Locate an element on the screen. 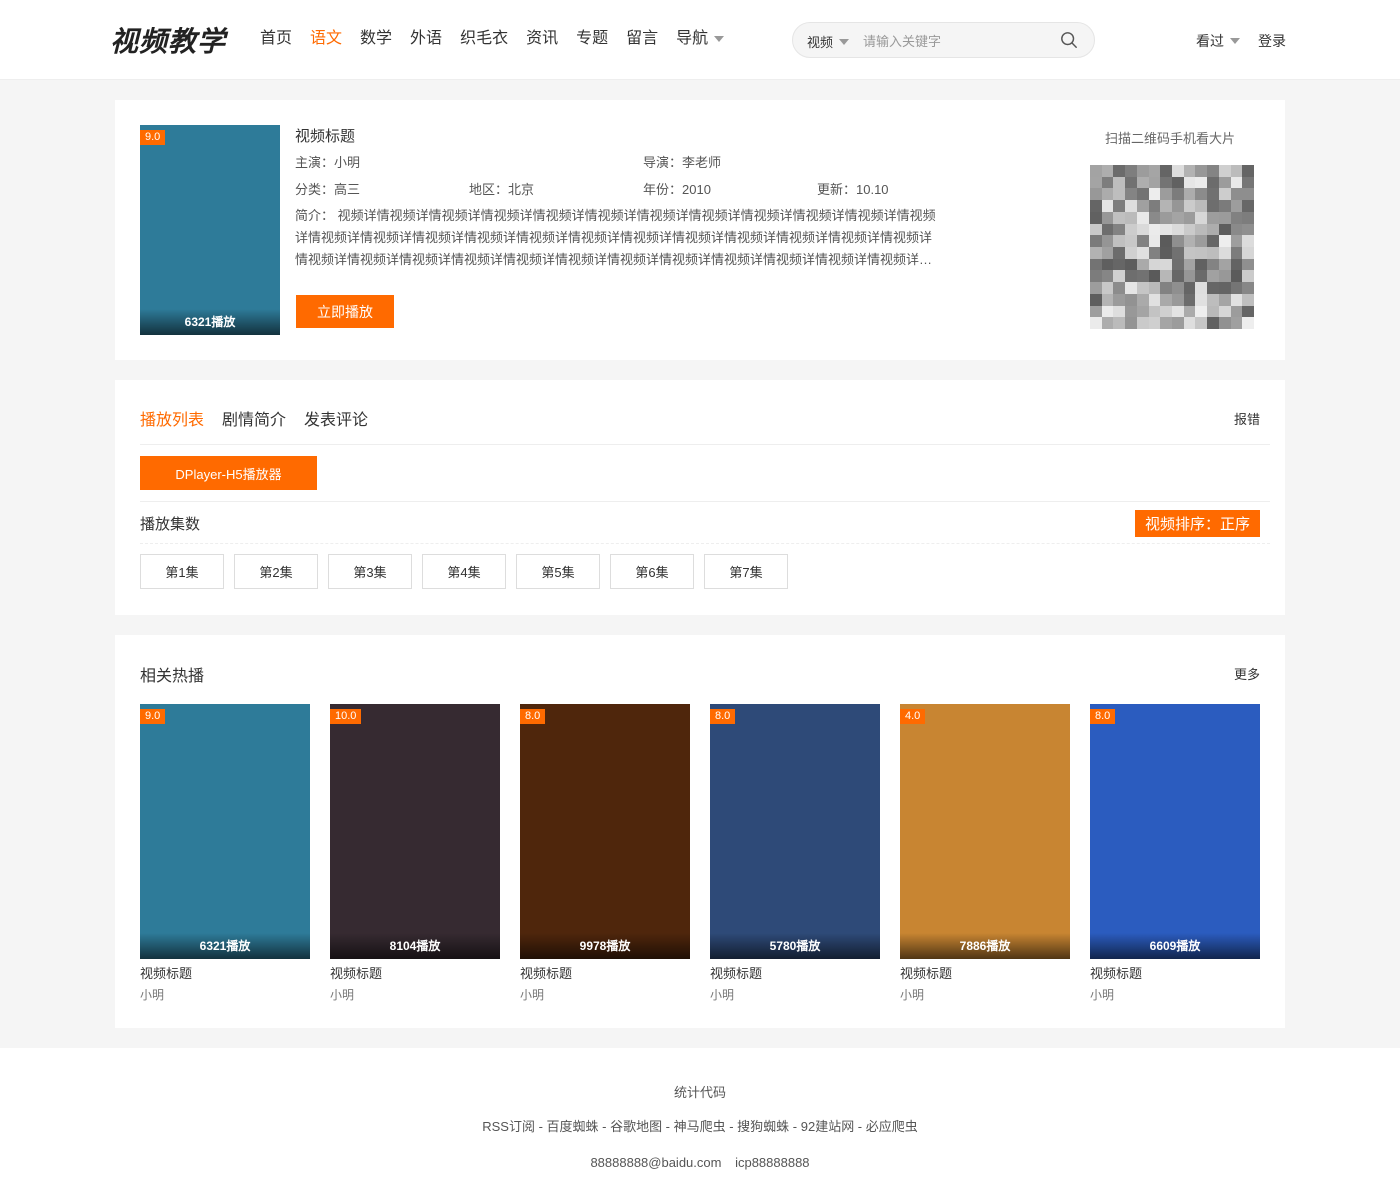 This screenshot has width=1400, height=1187. episodes-label: 播放集数 is located at coordinates (170, 524).